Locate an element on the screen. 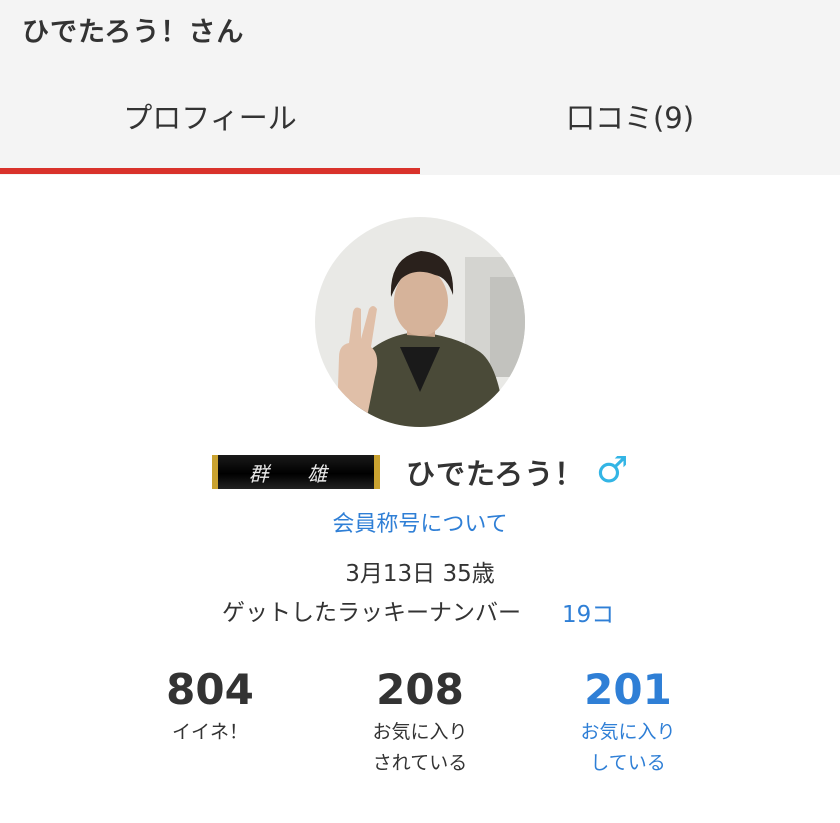  stat-likes-label: イイネ！ is located at coordinates (209, 732).